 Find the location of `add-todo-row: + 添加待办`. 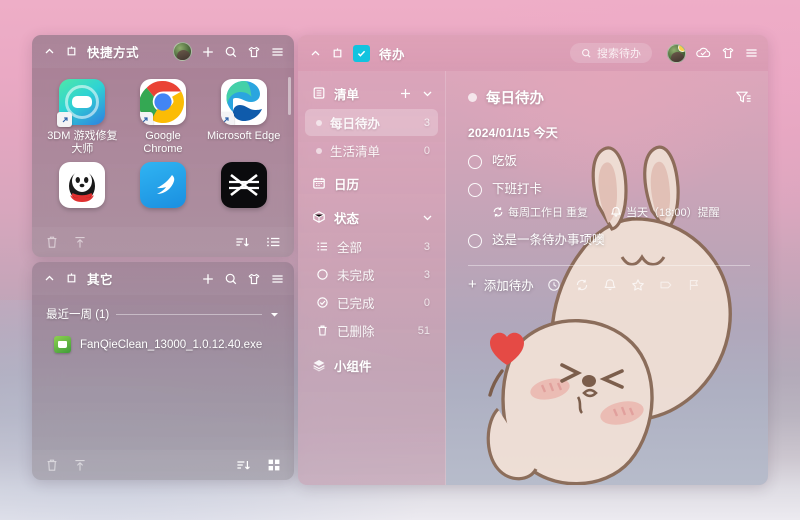

add-todo-row: + 添加待办 is located at coordinates (607, 280).